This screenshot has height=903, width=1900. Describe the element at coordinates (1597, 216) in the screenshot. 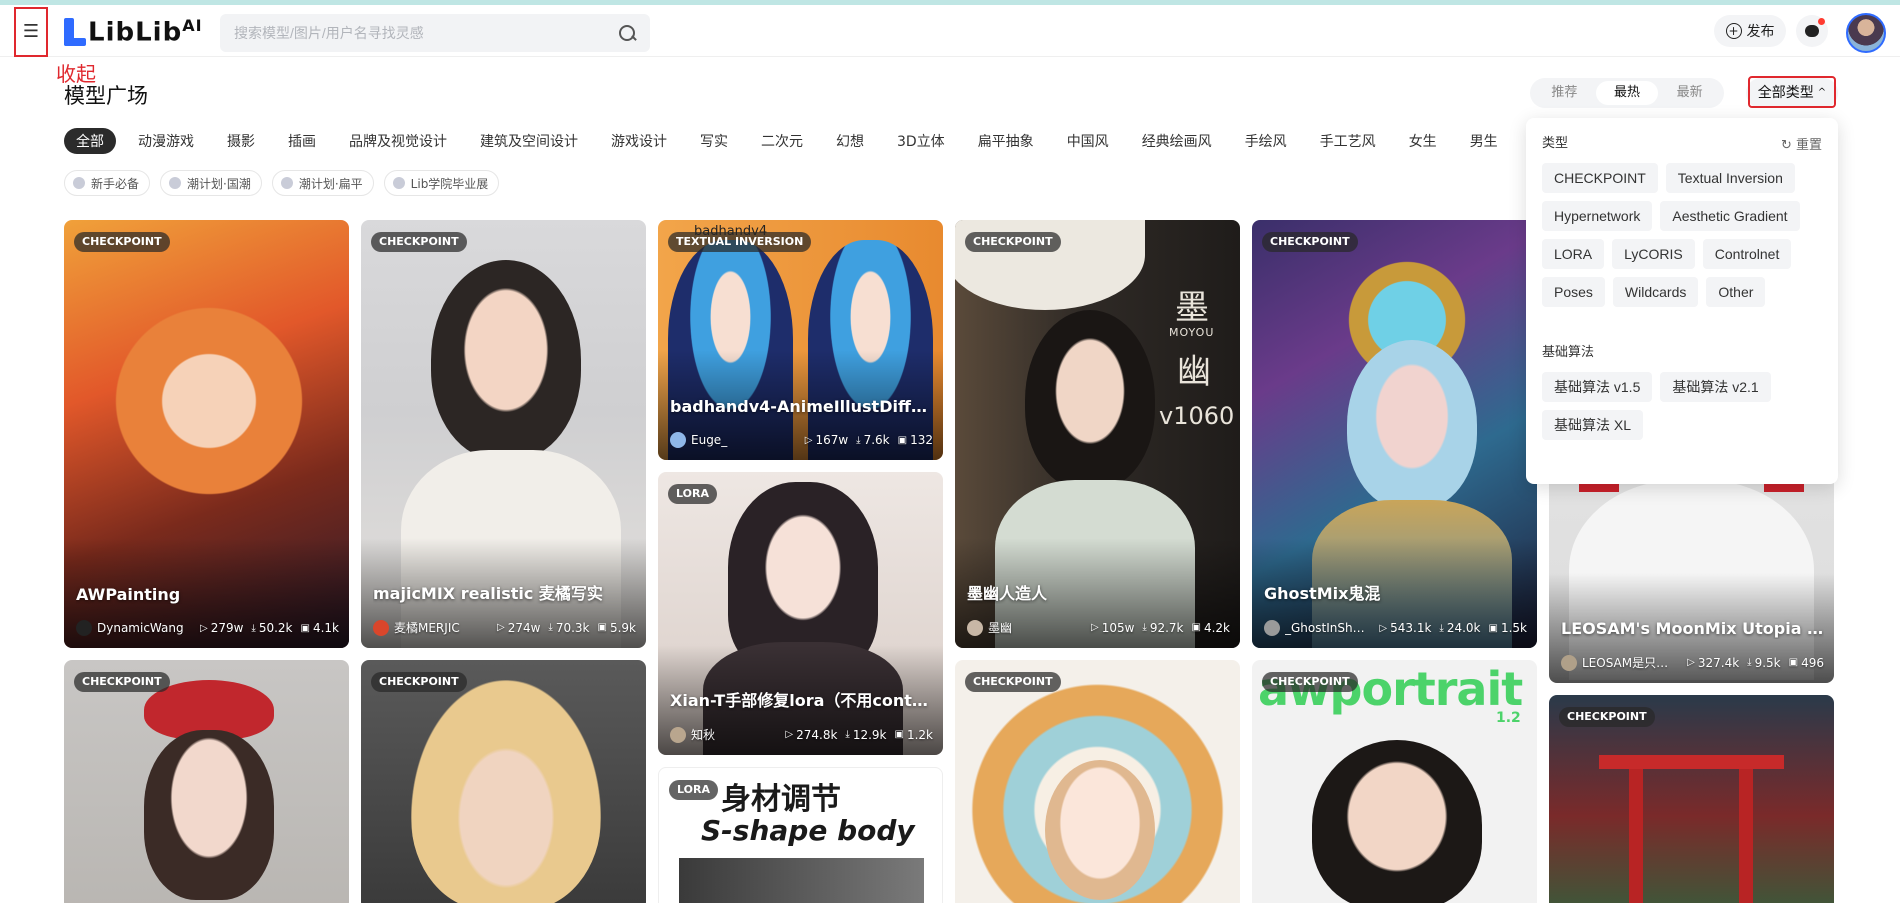

I see `type-chip: Hypernetwork` at that location.